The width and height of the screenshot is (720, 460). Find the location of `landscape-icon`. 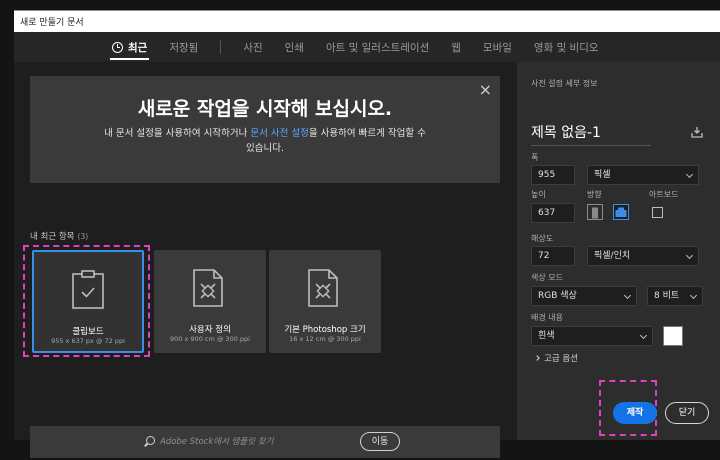

landscape-icon is located at coordinates (621, 212).